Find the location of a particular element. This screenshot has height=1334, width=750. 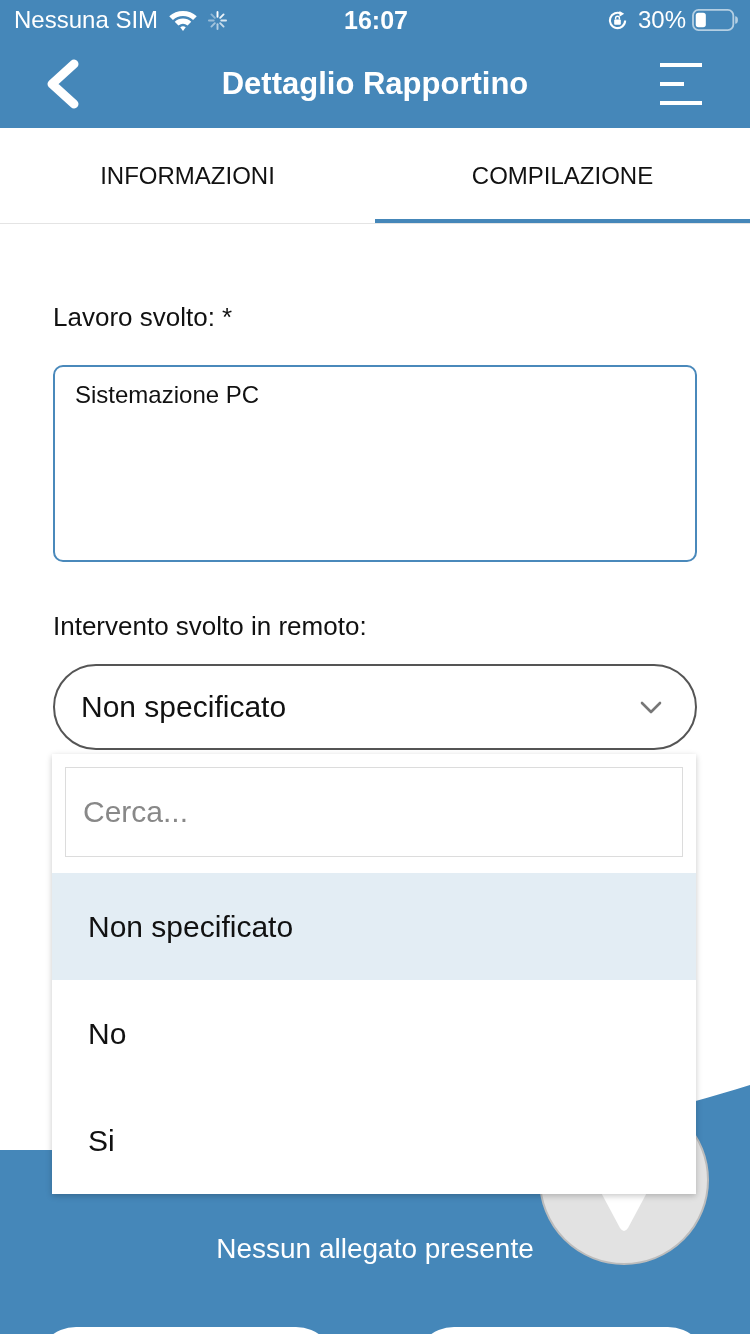

chevron-down-icon is located at coordinates (651, 707).